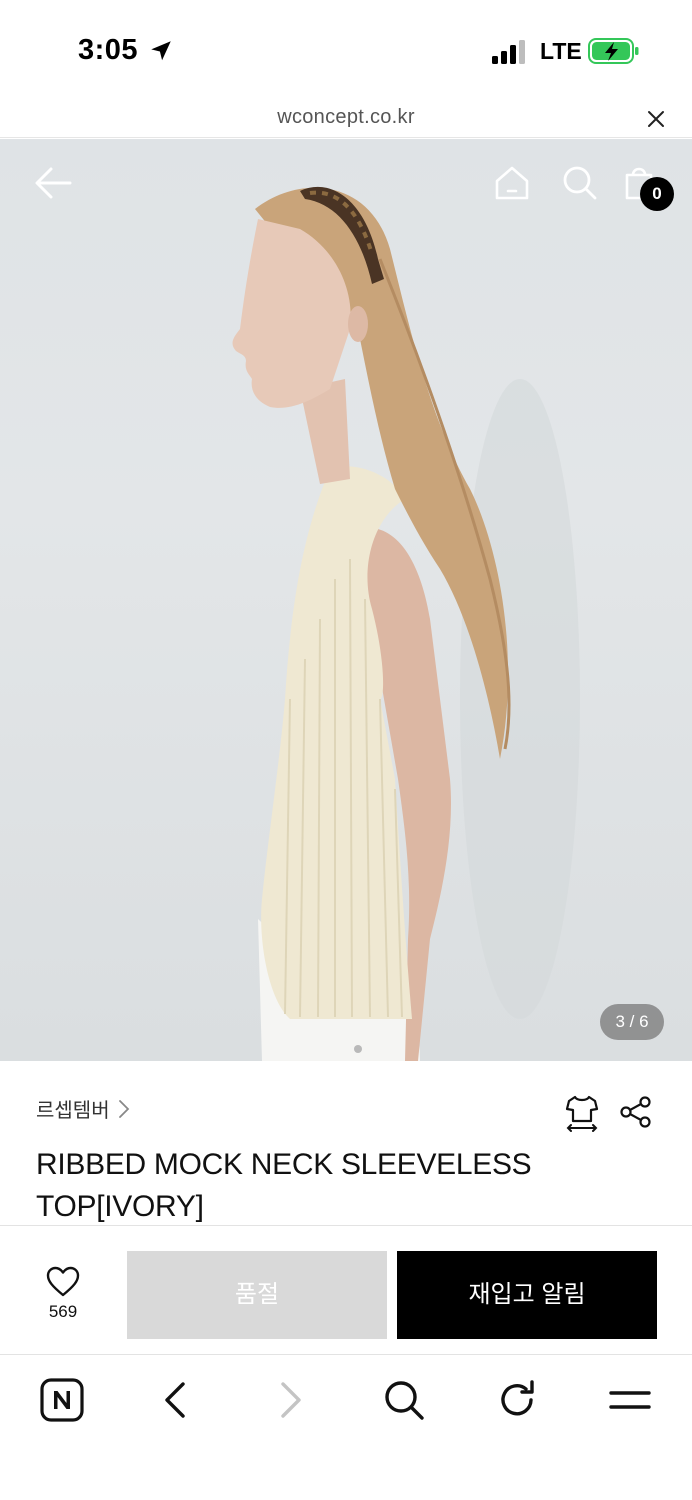 This screenshot has width=692, height=1500. I want to click on purchase-action-bar: 569 품절 재입고 알림, so click(346, 1290).